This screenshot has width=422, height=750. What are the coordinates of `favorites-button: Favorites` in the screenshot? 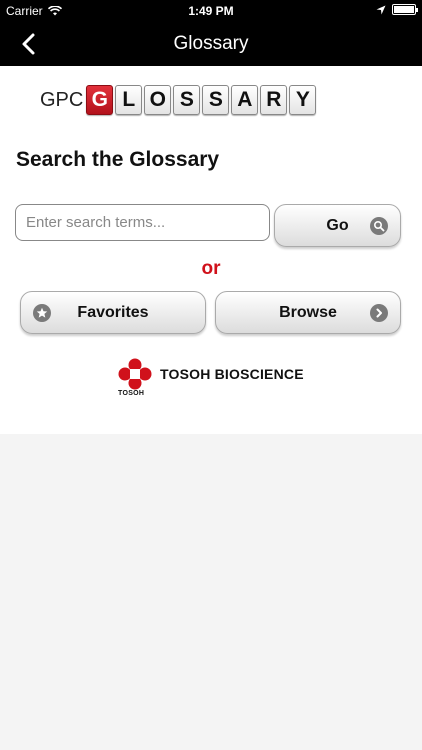 It's located at (113, 312).